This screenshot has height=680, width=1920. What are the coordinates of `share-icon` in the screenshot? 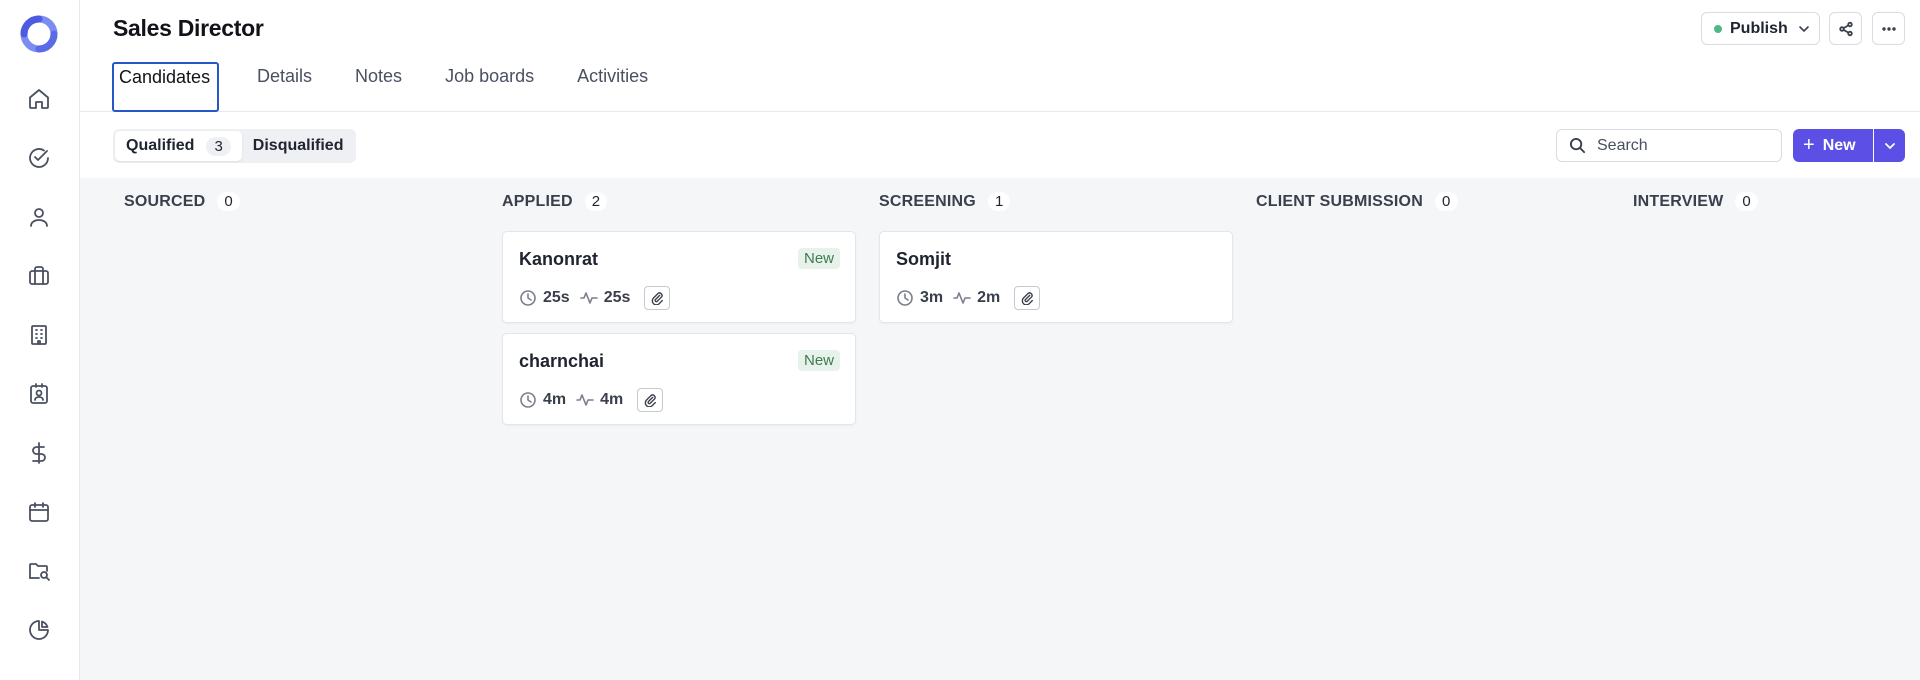 It's located at (1845, 28).